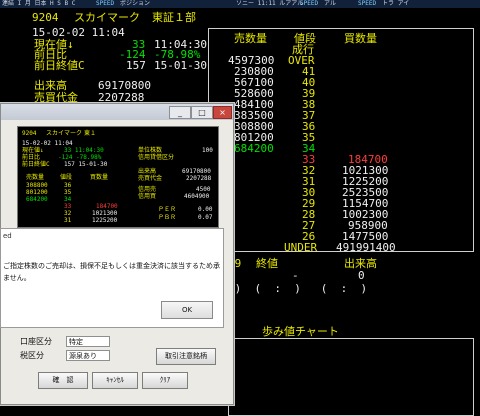 This screenshot has height=416, width=480. I want to click on close-label: 終値, so click(267, 263).